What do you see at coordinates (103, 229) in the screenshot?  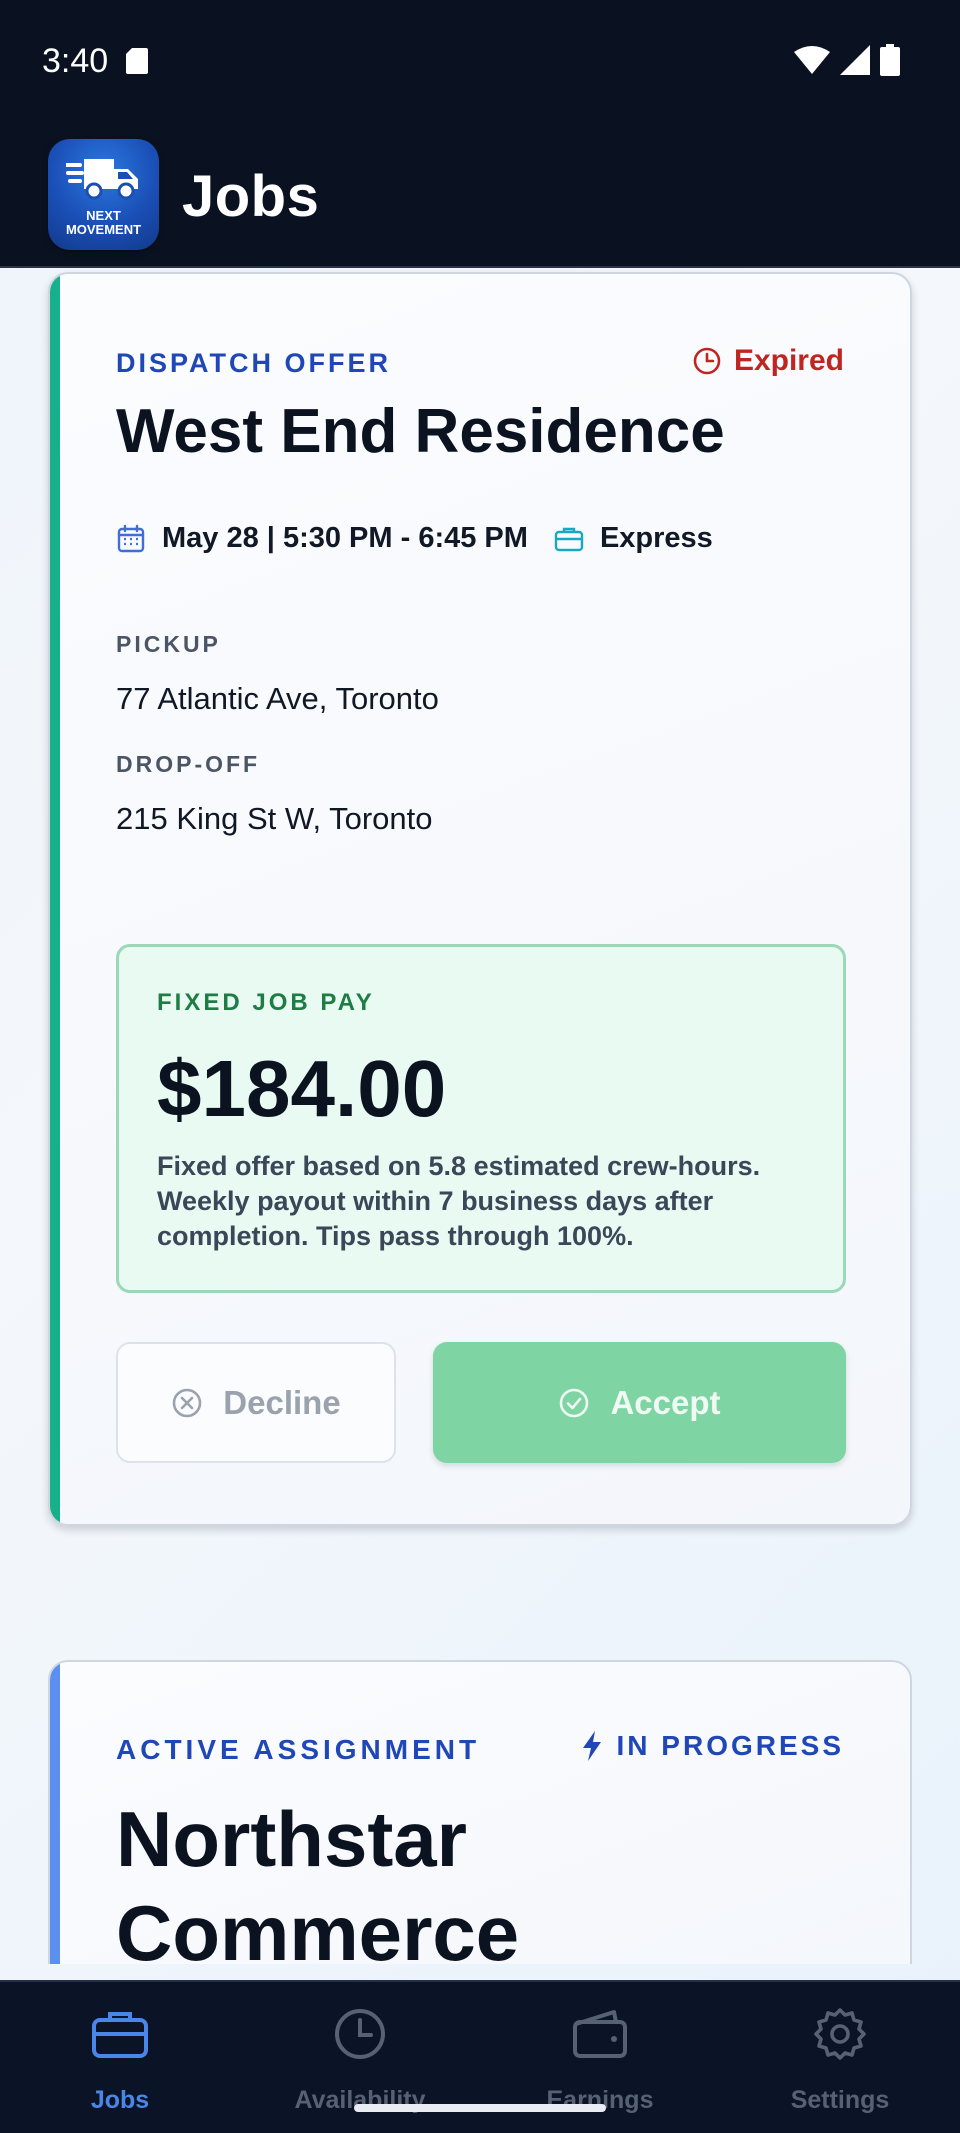 I see `logo-text-line2: MOVEMENT` at bounding box center [103, 229].